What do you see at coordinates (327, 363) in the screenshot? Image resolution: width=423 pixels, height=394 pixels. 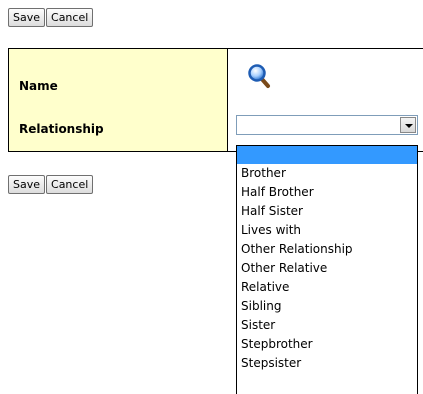 I see `dropdown-option: Stepsister` at bounding box center [327, 363].